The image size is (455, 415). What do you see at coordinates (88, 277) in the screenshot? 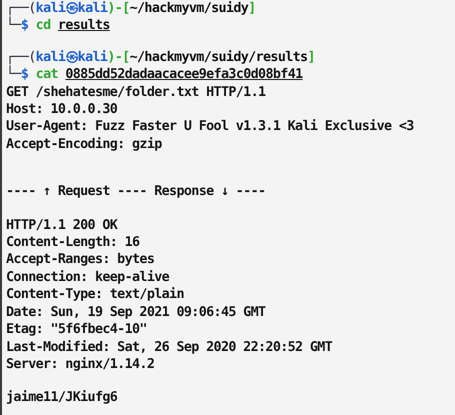
I see `output-line: Connection: keep-alive` at bounding box center [88, 277].